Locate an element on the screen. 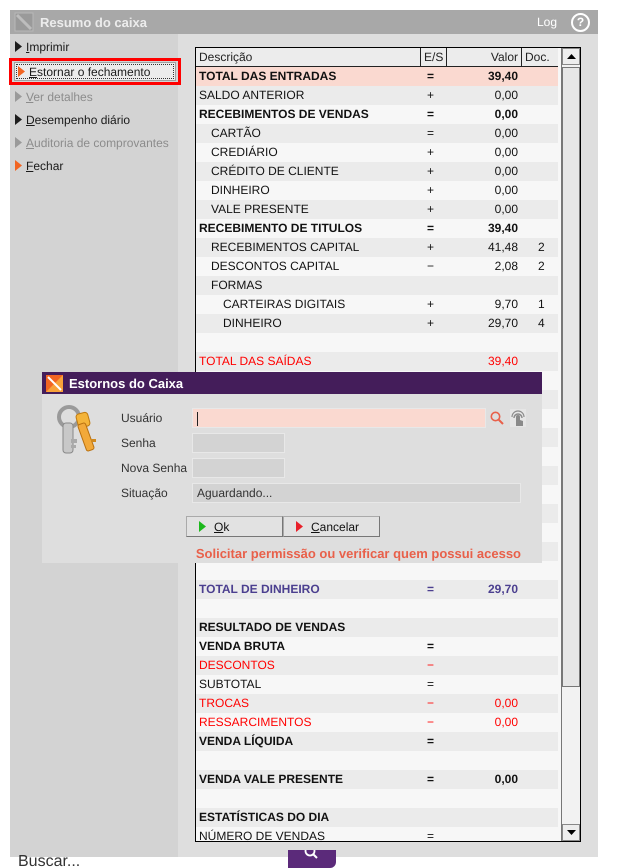 This screenshot has height=868, width=633. dialog-title: Estornos do Caixa is located at coordinates (126, 383).